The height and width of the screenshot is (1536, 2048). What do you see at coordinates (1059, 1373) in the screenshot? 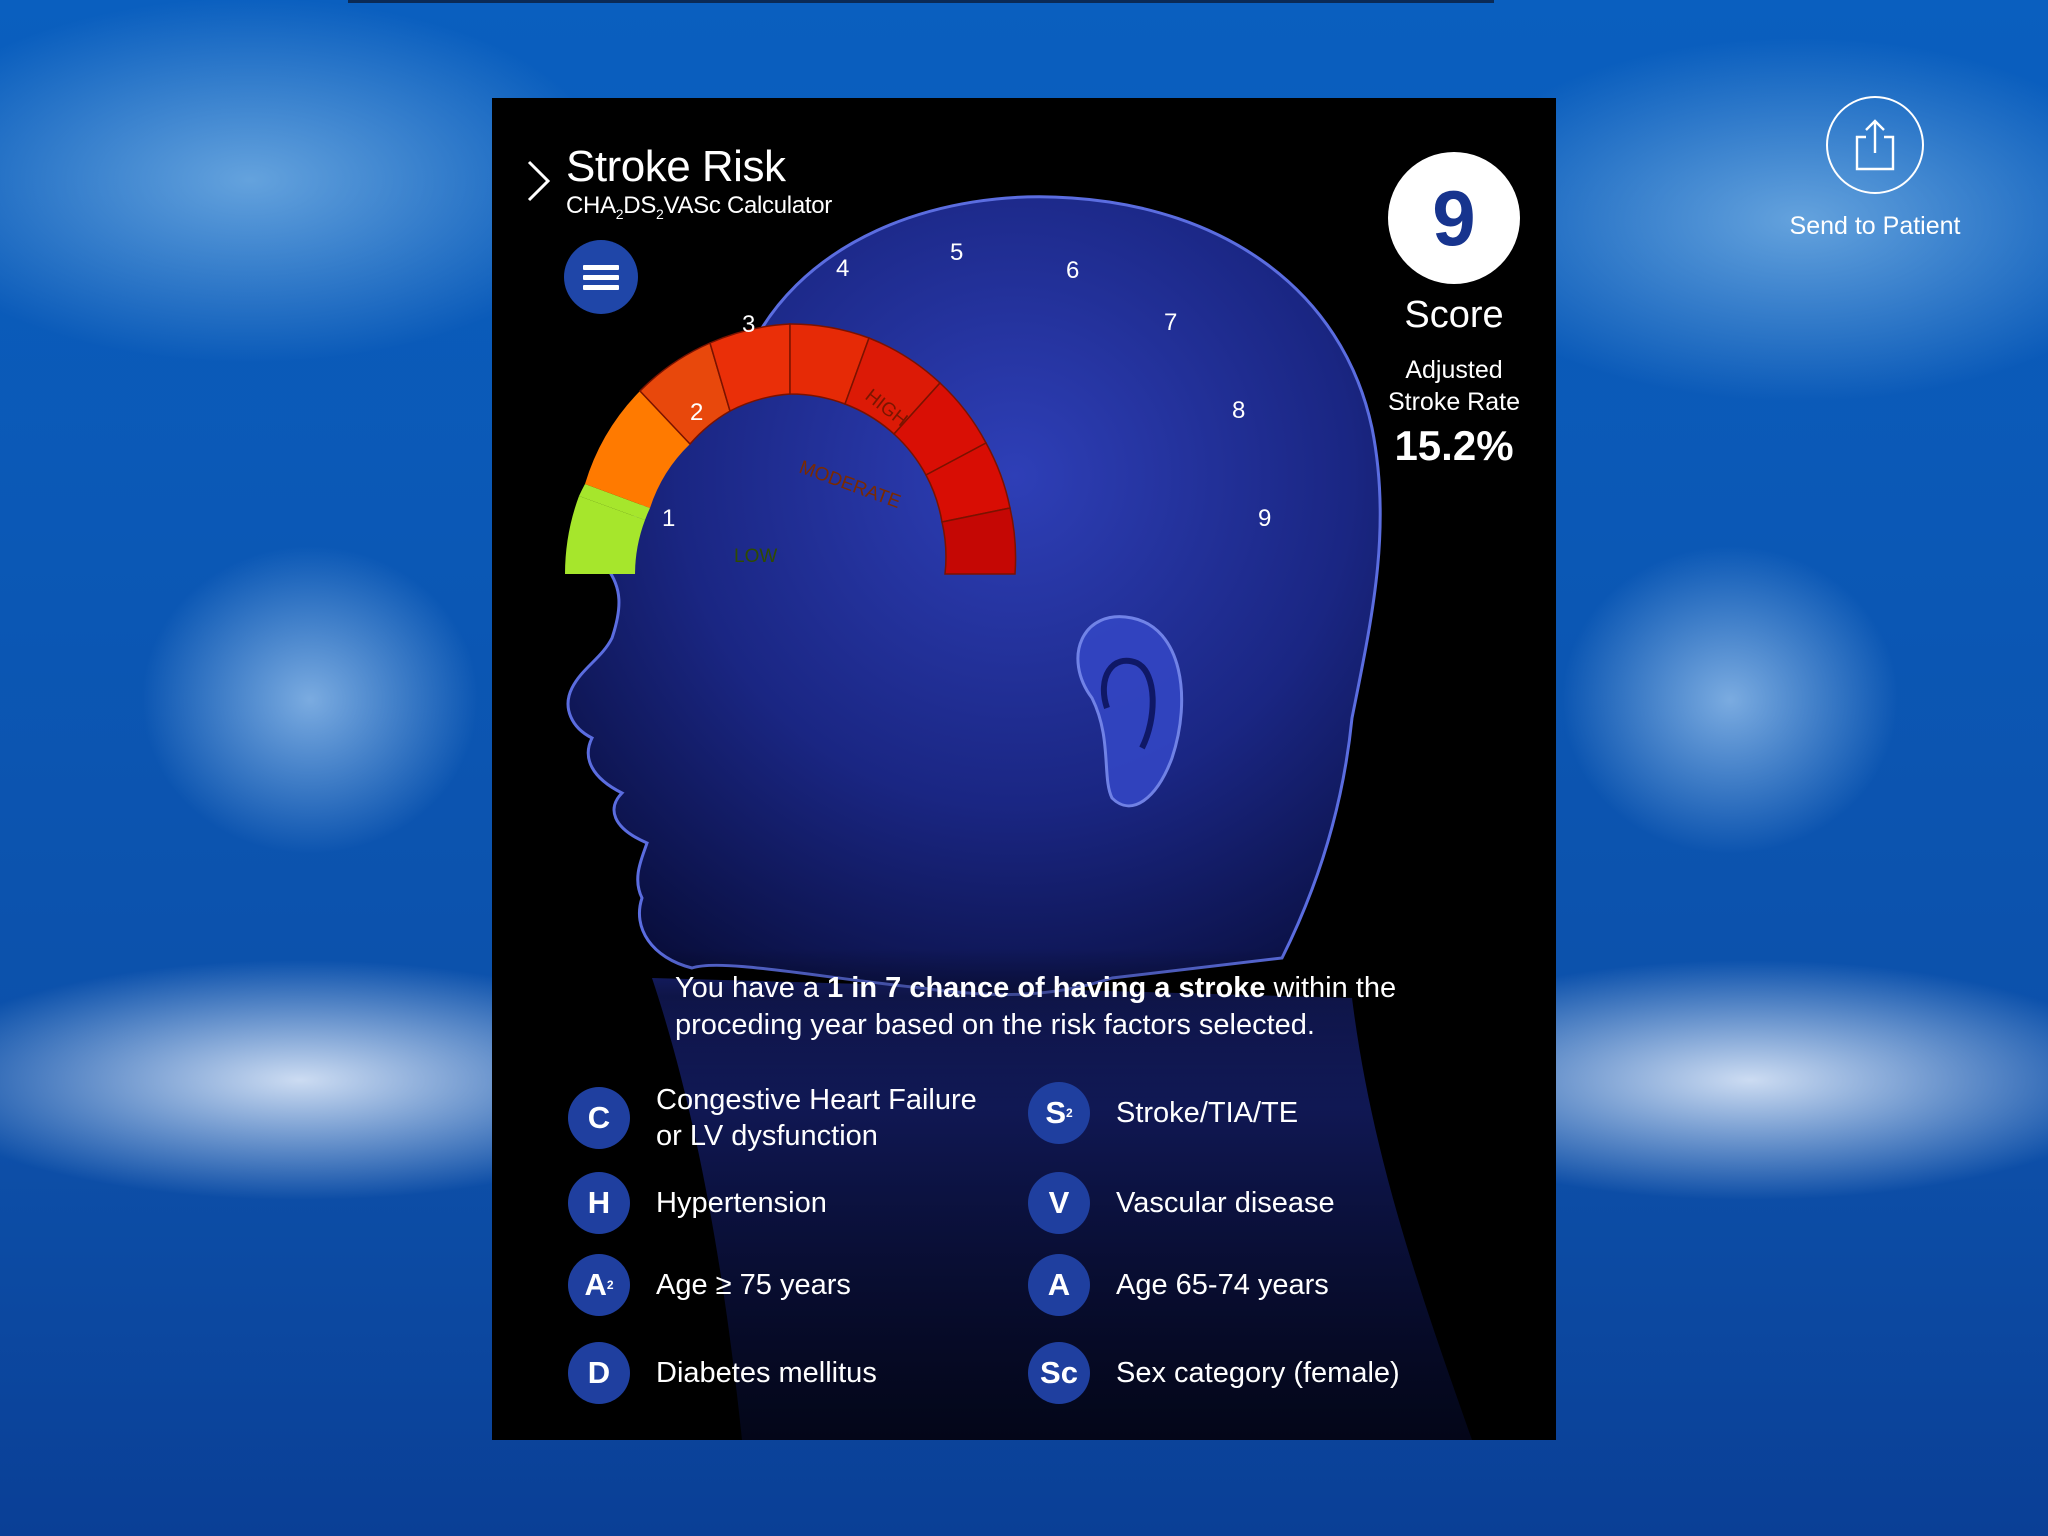
I see `factor-badge: Sc` at bounding box center [1059, 1373].